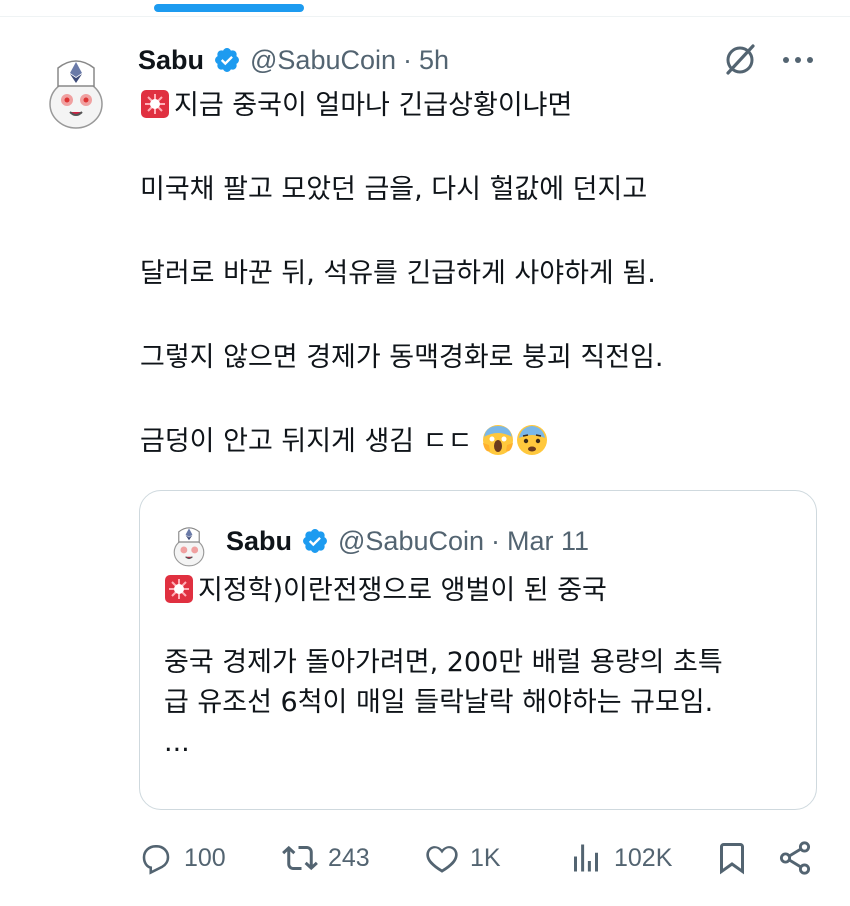 The image size is (850, 906). I want to click on share-icon, so click(795, 858).